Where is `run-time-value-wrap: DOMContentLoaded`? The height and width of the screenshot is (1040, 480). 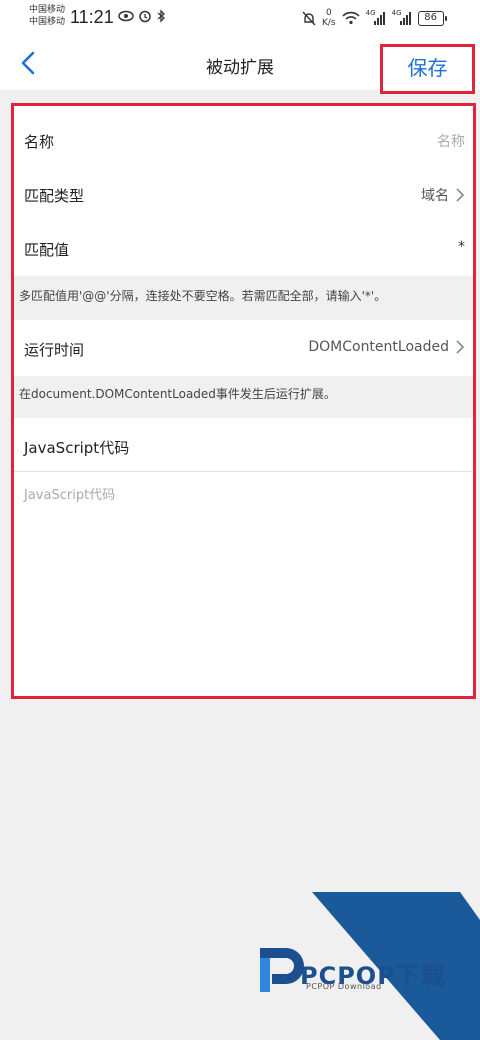
run-time-value-wrap: DOMContentLoaded is located at coordinates (386, 347).